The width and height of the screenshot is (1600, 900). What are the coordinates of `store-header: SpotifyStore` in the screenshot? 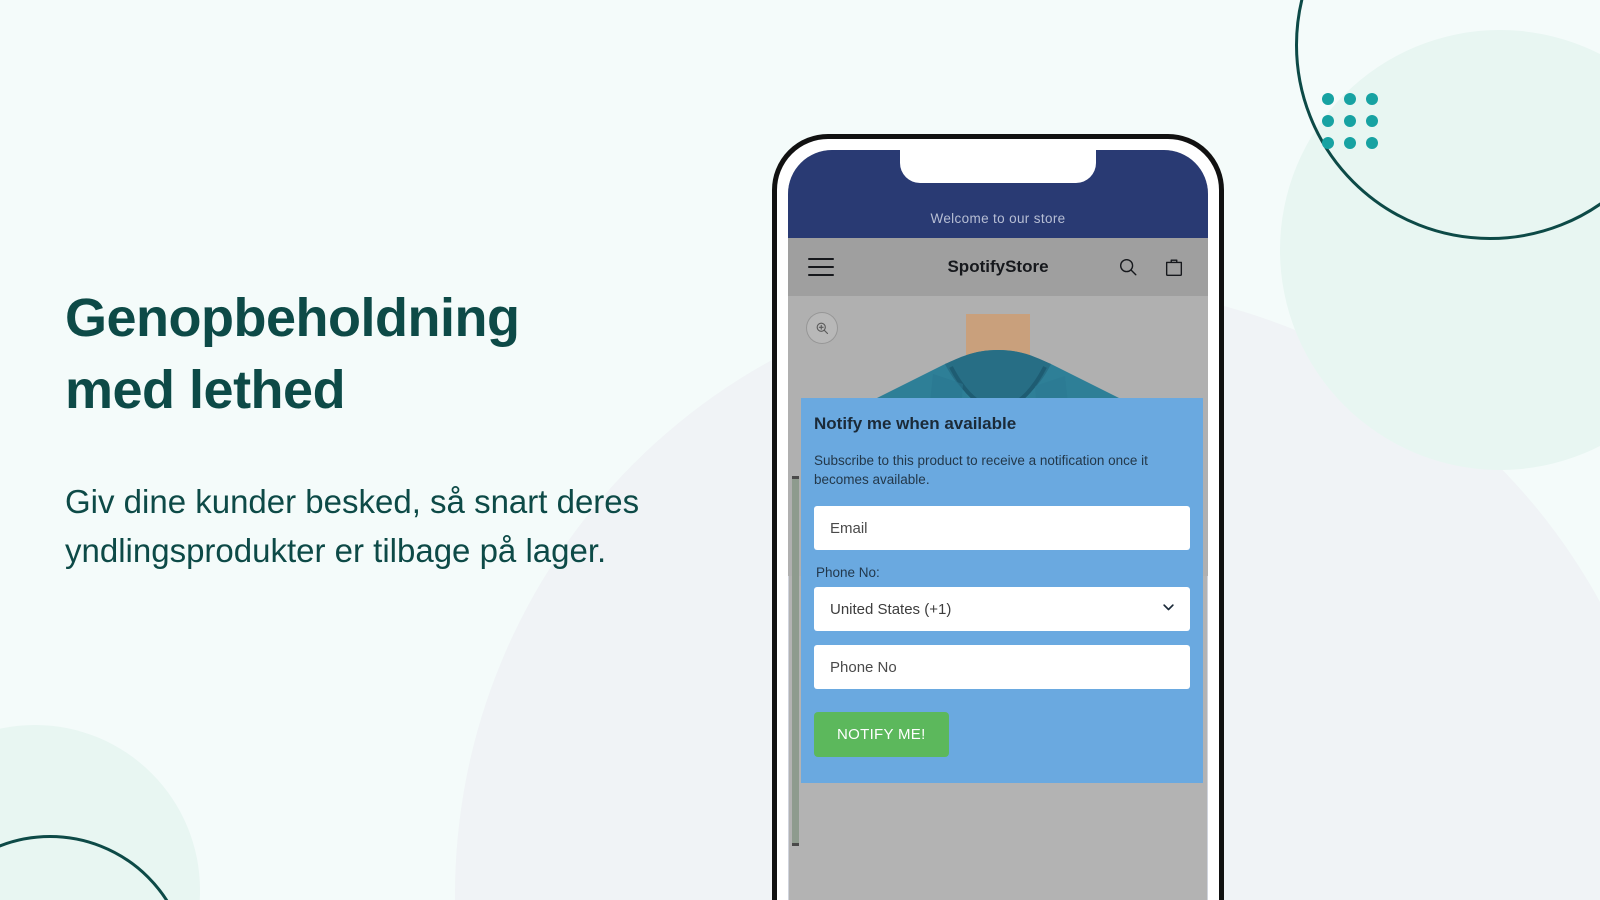 It's located at (998, 267).